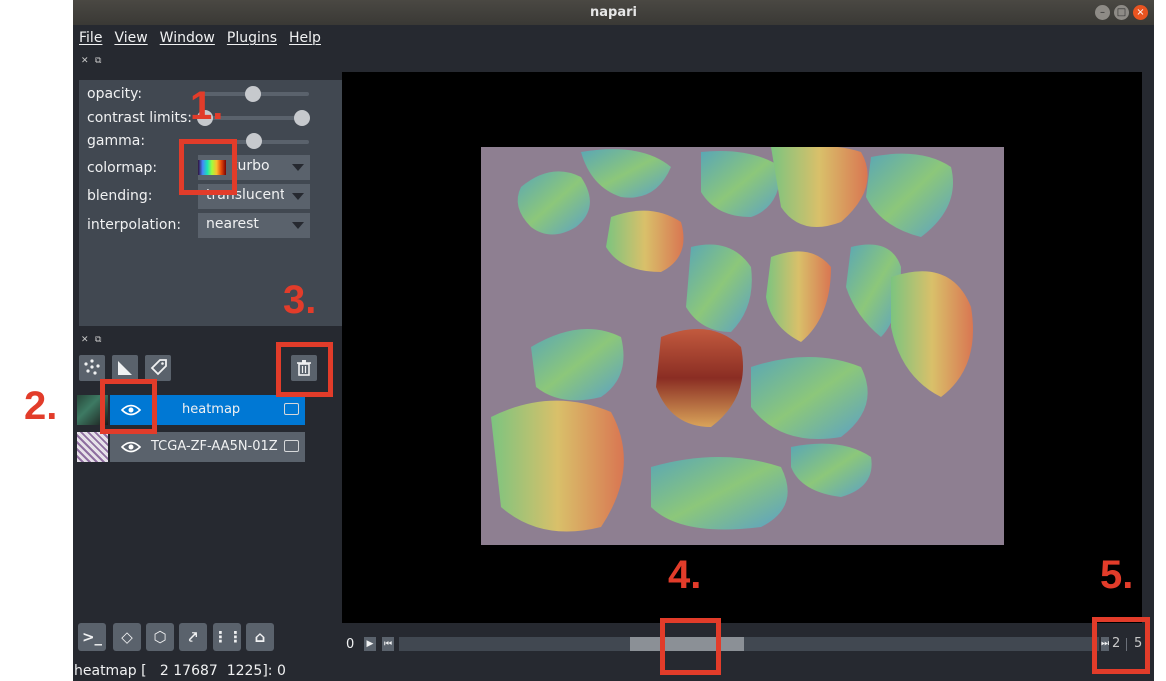 This screenshot has height=681, width=1166. I want to click on annotation-label-4: 4., so click(685, 575).